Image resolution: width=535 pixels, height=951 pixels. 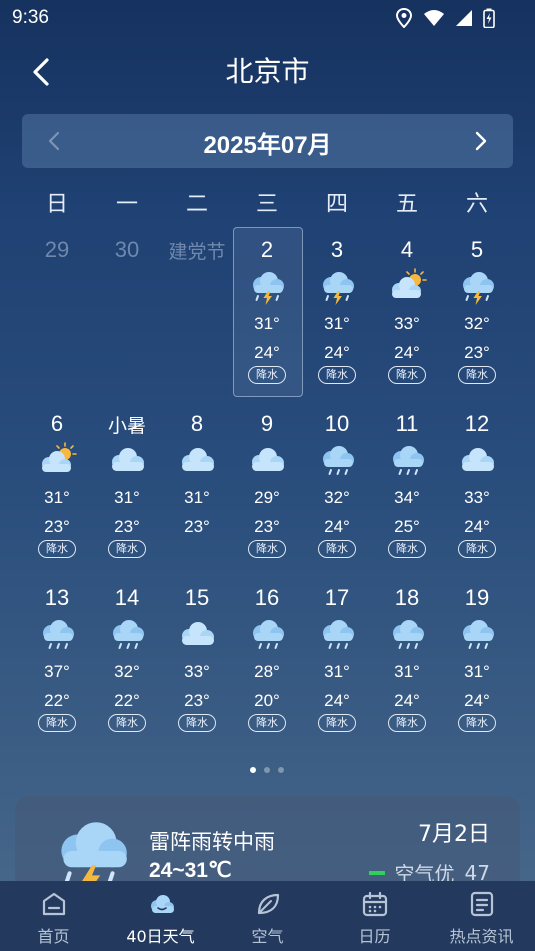 I want to click on page-title: 北京市, so click(x=267, y=71).